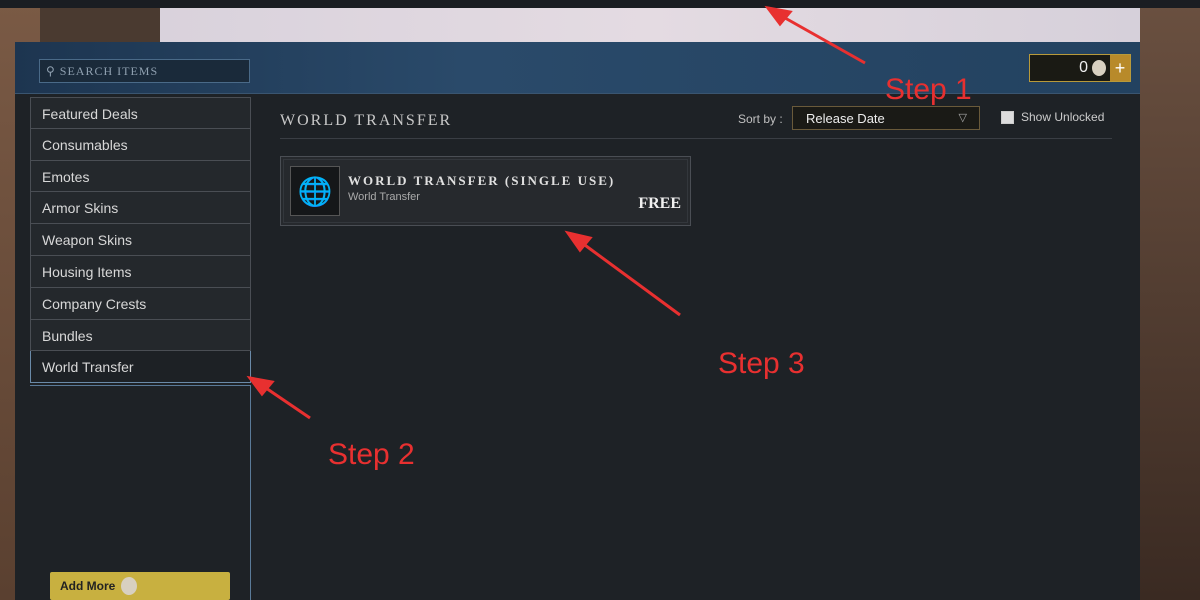 Image resolution: width=1200 pixels, height=600 pixels. Describe the element at coordinates (629, 277) in the screenshot. I see `arrow-step3` at that location.